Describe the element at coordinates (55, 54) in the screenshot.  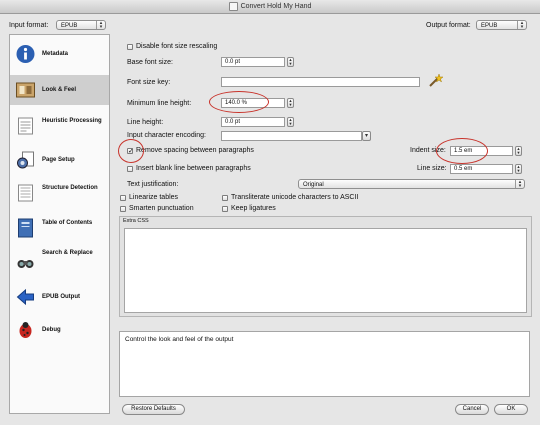
I see `sidebar-item-label: Metadata` at that location.